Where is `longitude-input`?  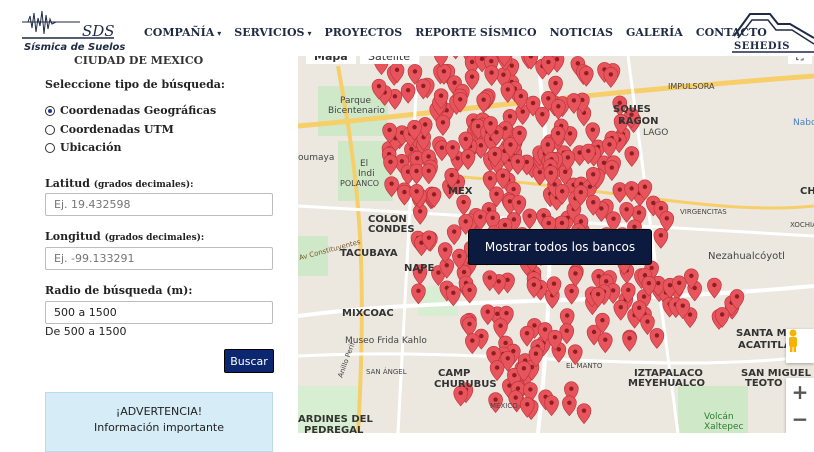 longitude-input is located at coordinates (159, 258).